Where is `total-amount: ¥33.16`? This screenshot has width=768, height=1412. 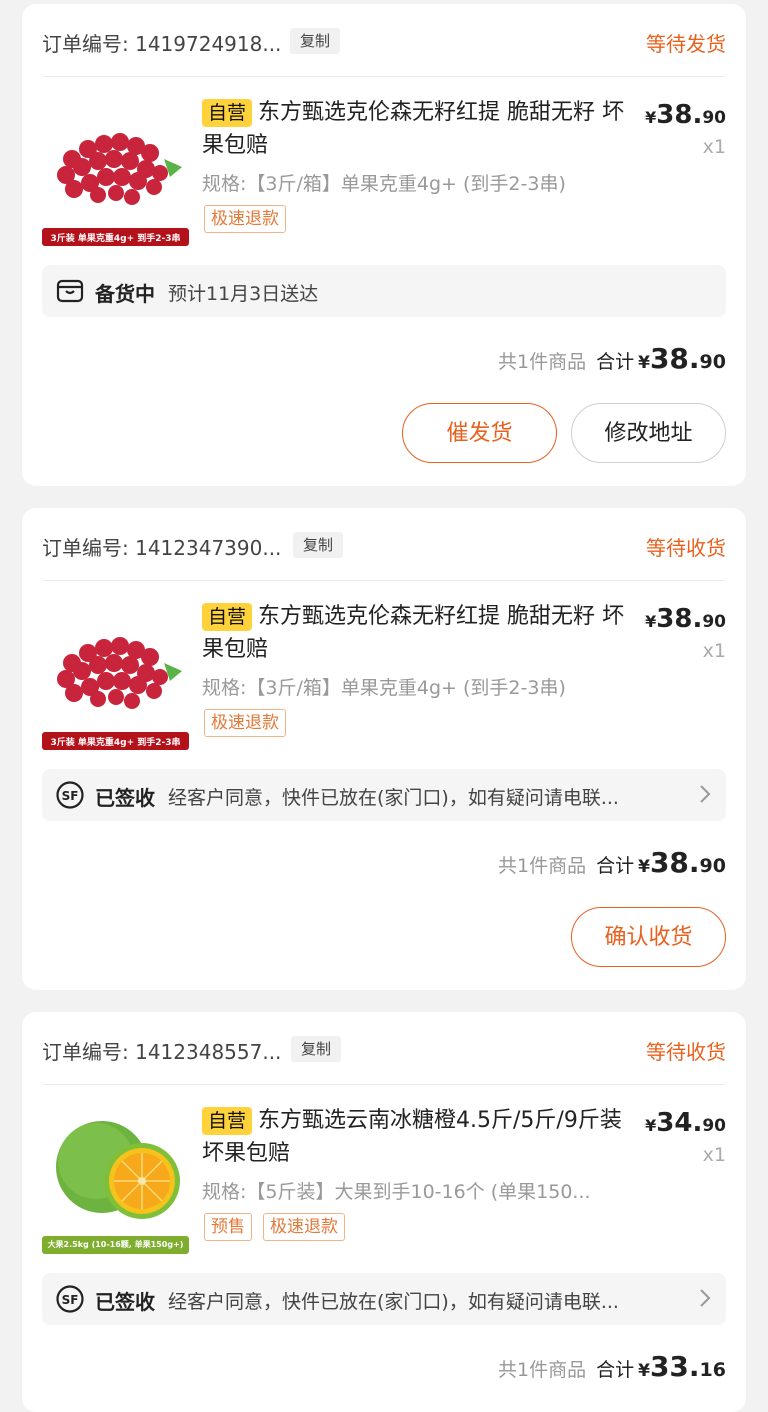 total-amount: ¥33.16 is located at coordinates (682, 1366).